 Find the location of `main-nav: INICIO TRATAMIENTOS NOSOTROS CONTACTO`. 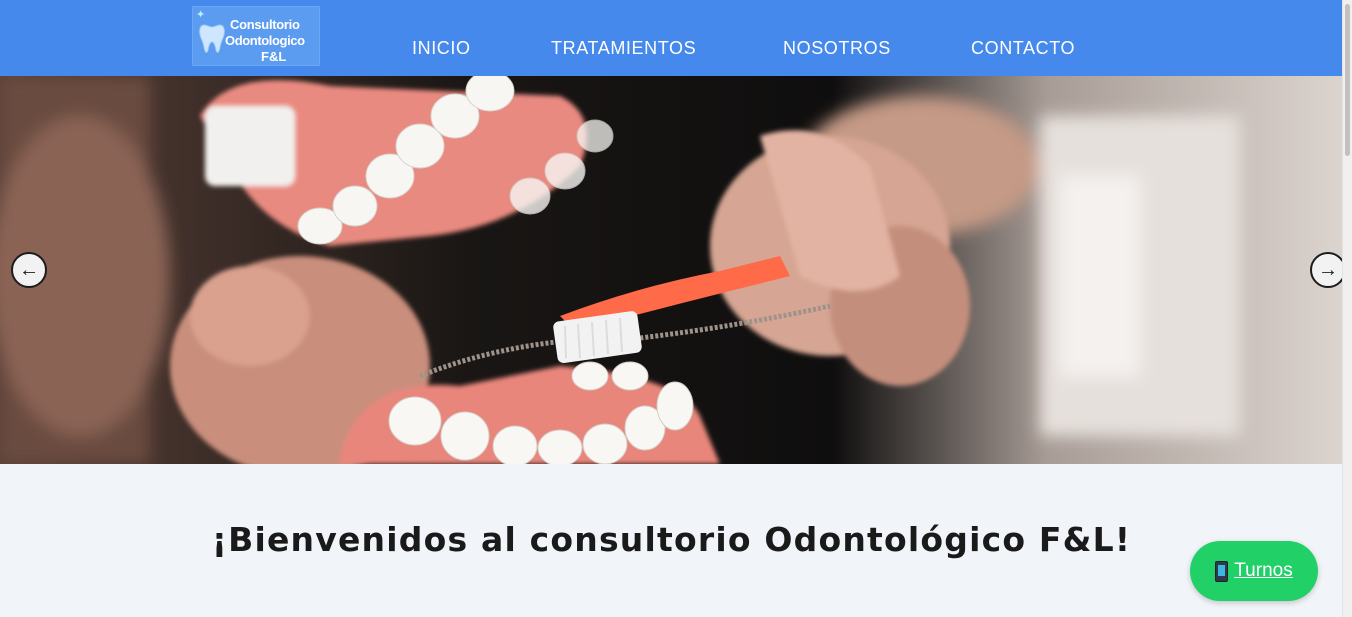

main-nav: INICIO TRATAMIENTOS NOSOTROS CONTACTO is located at coordinates (671, 38).